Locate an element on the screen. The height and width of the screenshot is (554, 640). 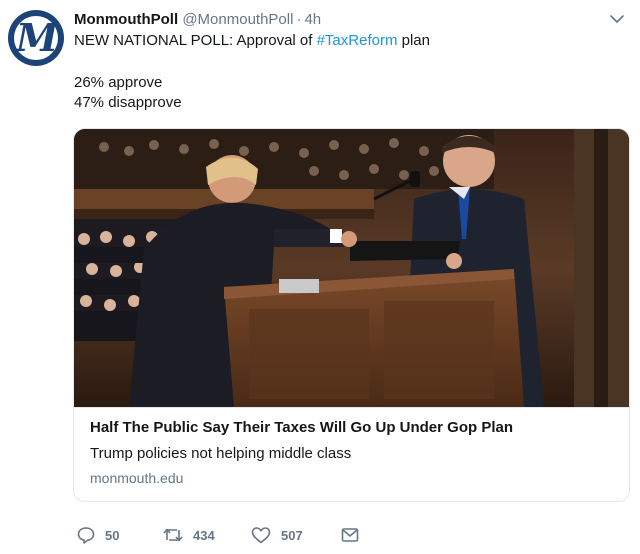
user-handle: @MonmouthPoll is located at coordinates (237, 19).